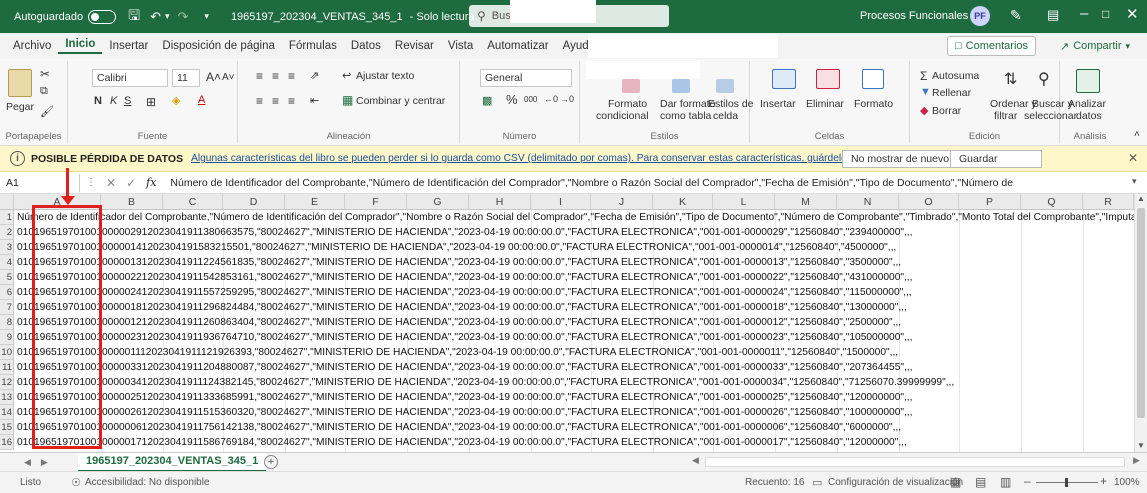  What do you see at coordinates (7, 322) in the screenshot?
I see `row-header: 8` at bounding box center [7, 322].